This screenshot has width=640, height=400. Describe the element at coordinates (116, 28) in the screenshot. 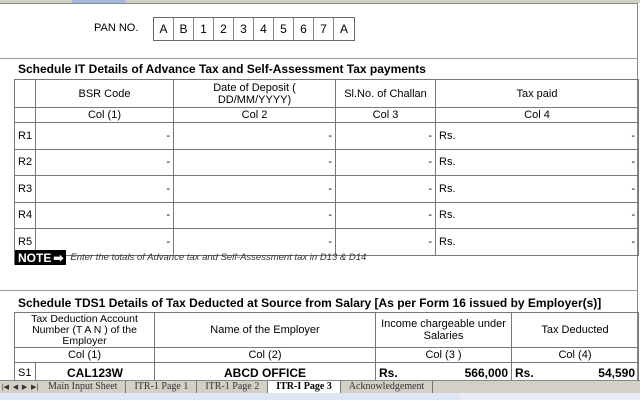

I see `pan-label: PAN NO.` at that location.